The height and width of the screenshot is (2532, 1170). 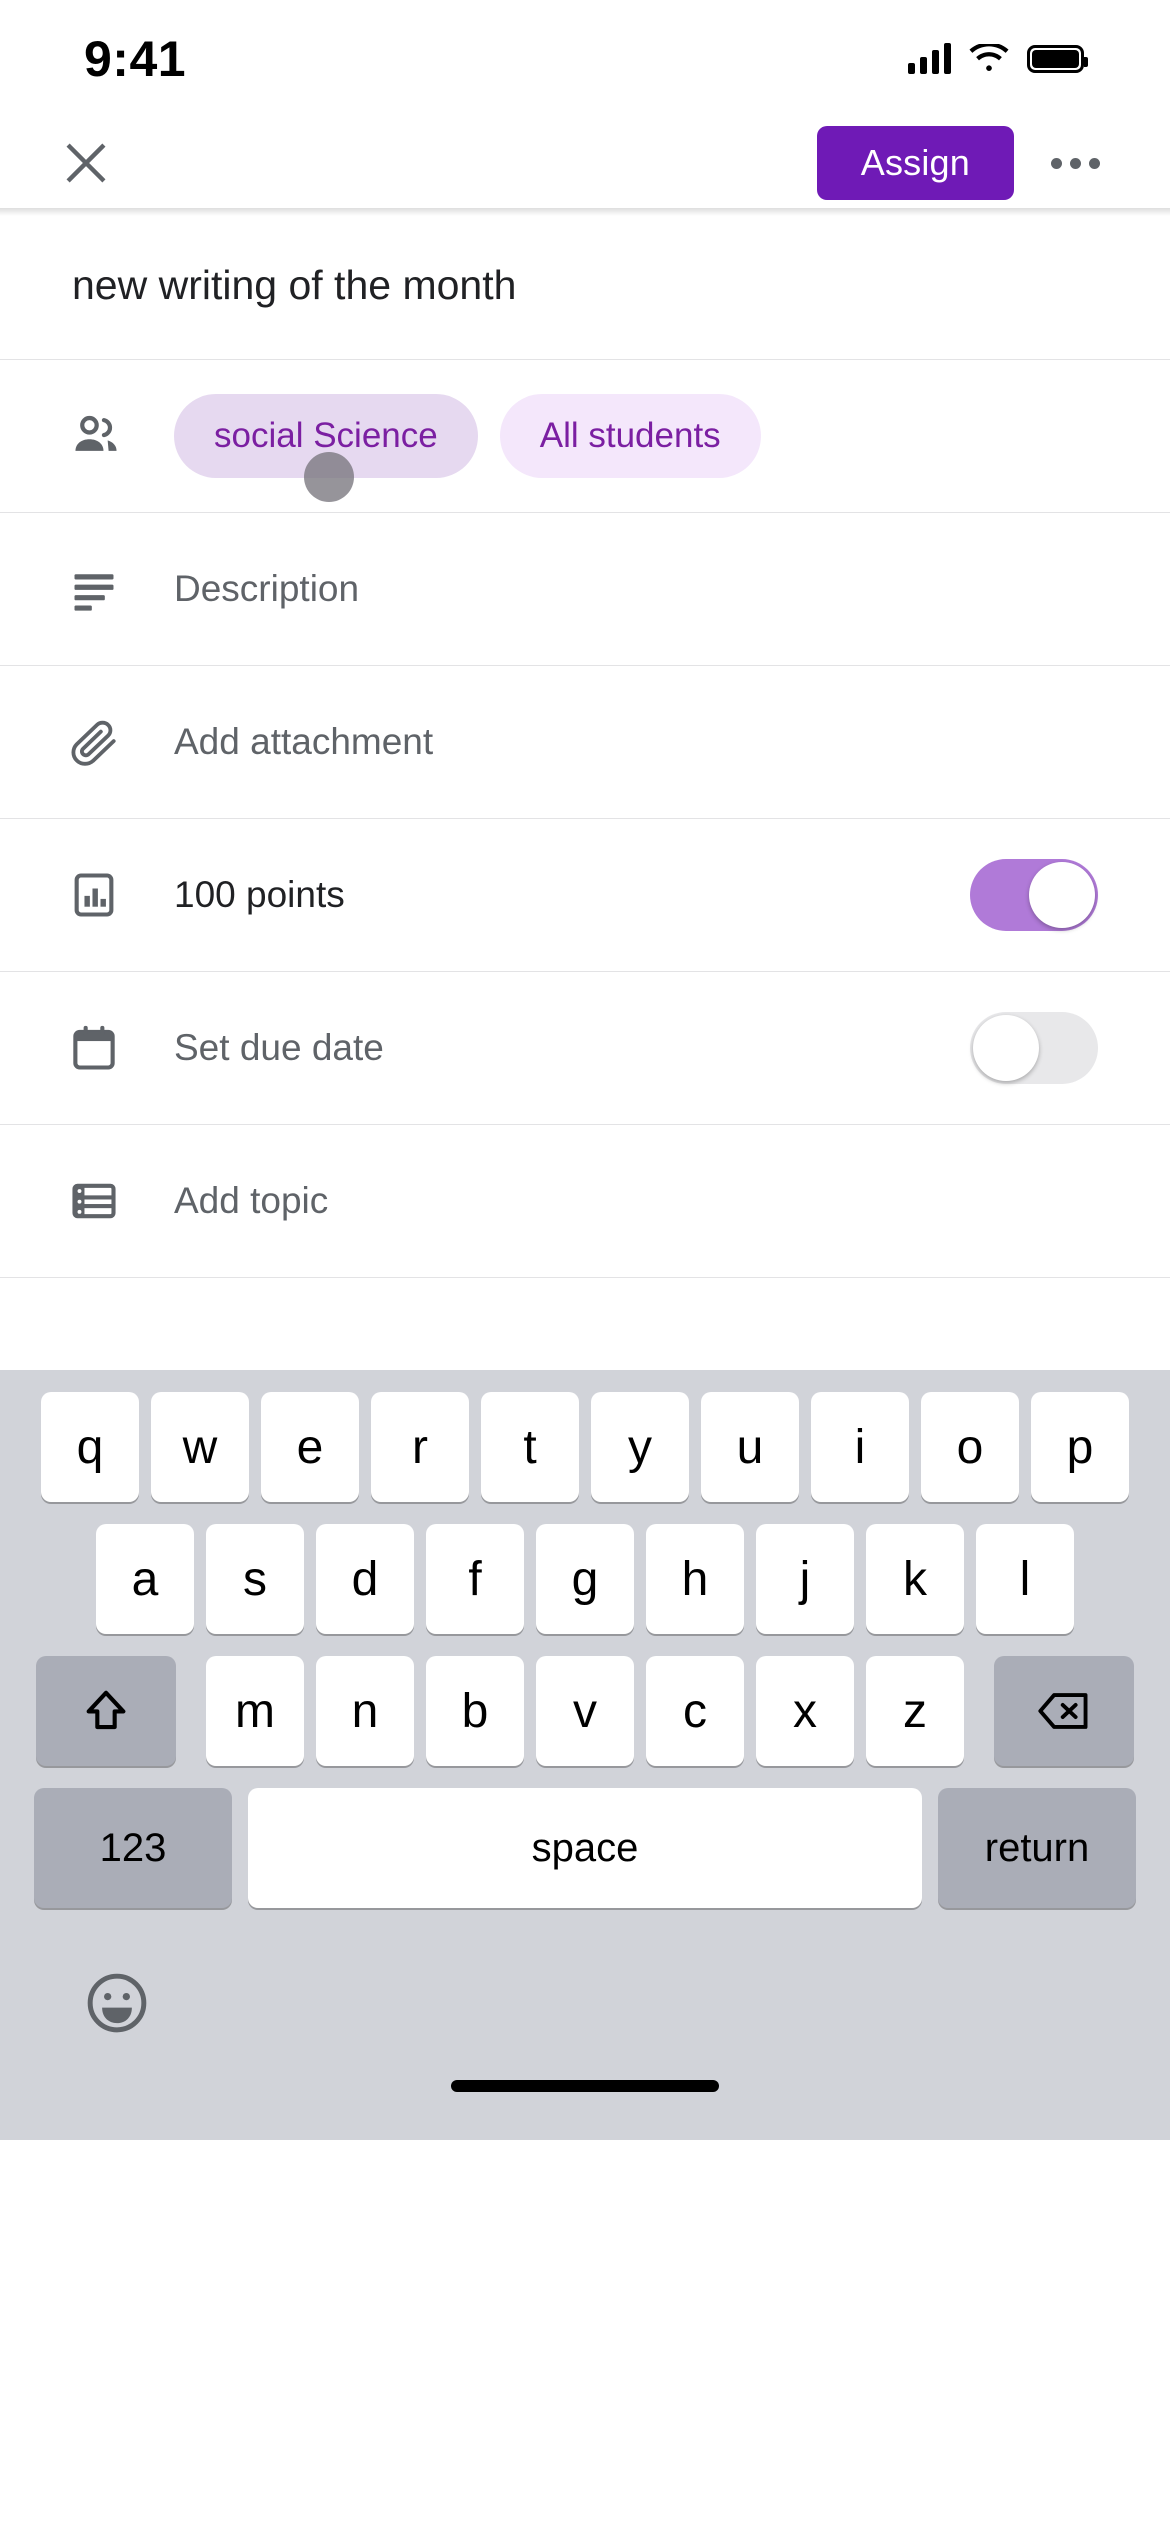 I want to click on key-d: d, so click(x=365, y=1579).